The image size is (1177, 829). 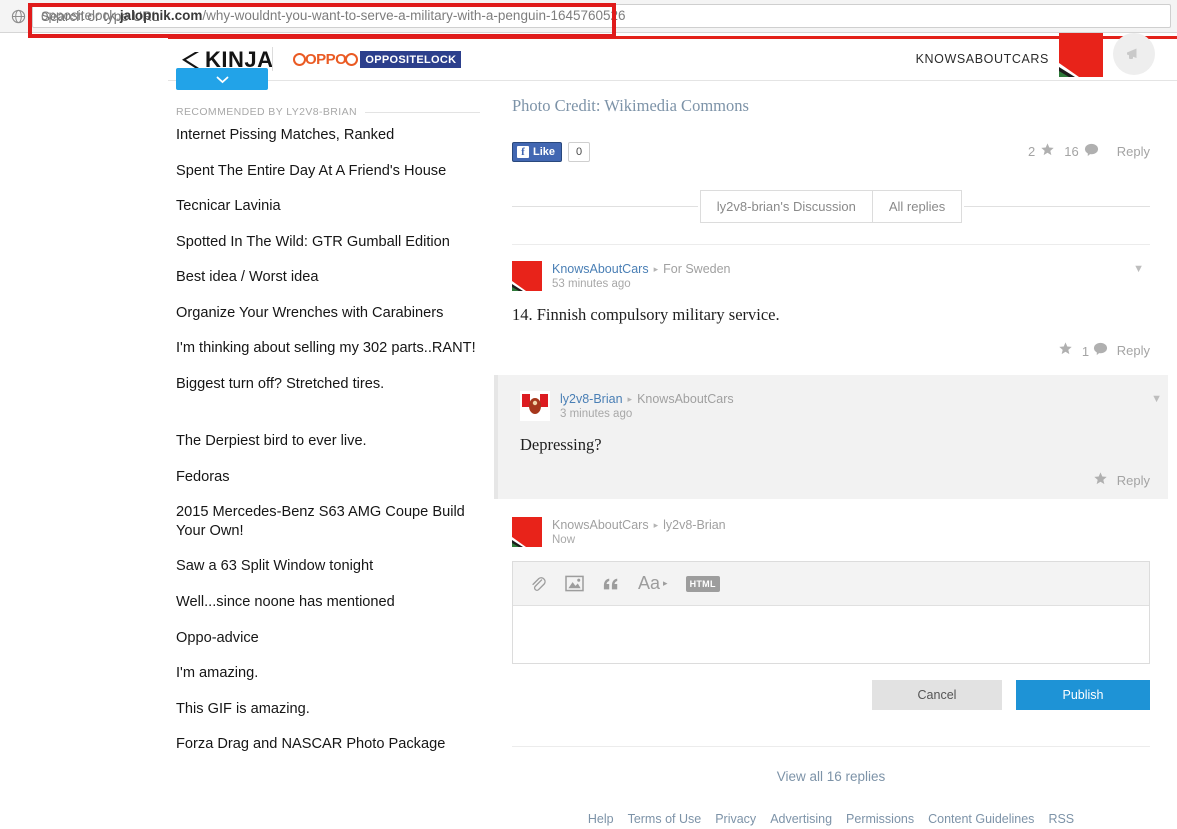 I want to click on comment-author: KnowsAboutCars, so click(x=600, y=269).